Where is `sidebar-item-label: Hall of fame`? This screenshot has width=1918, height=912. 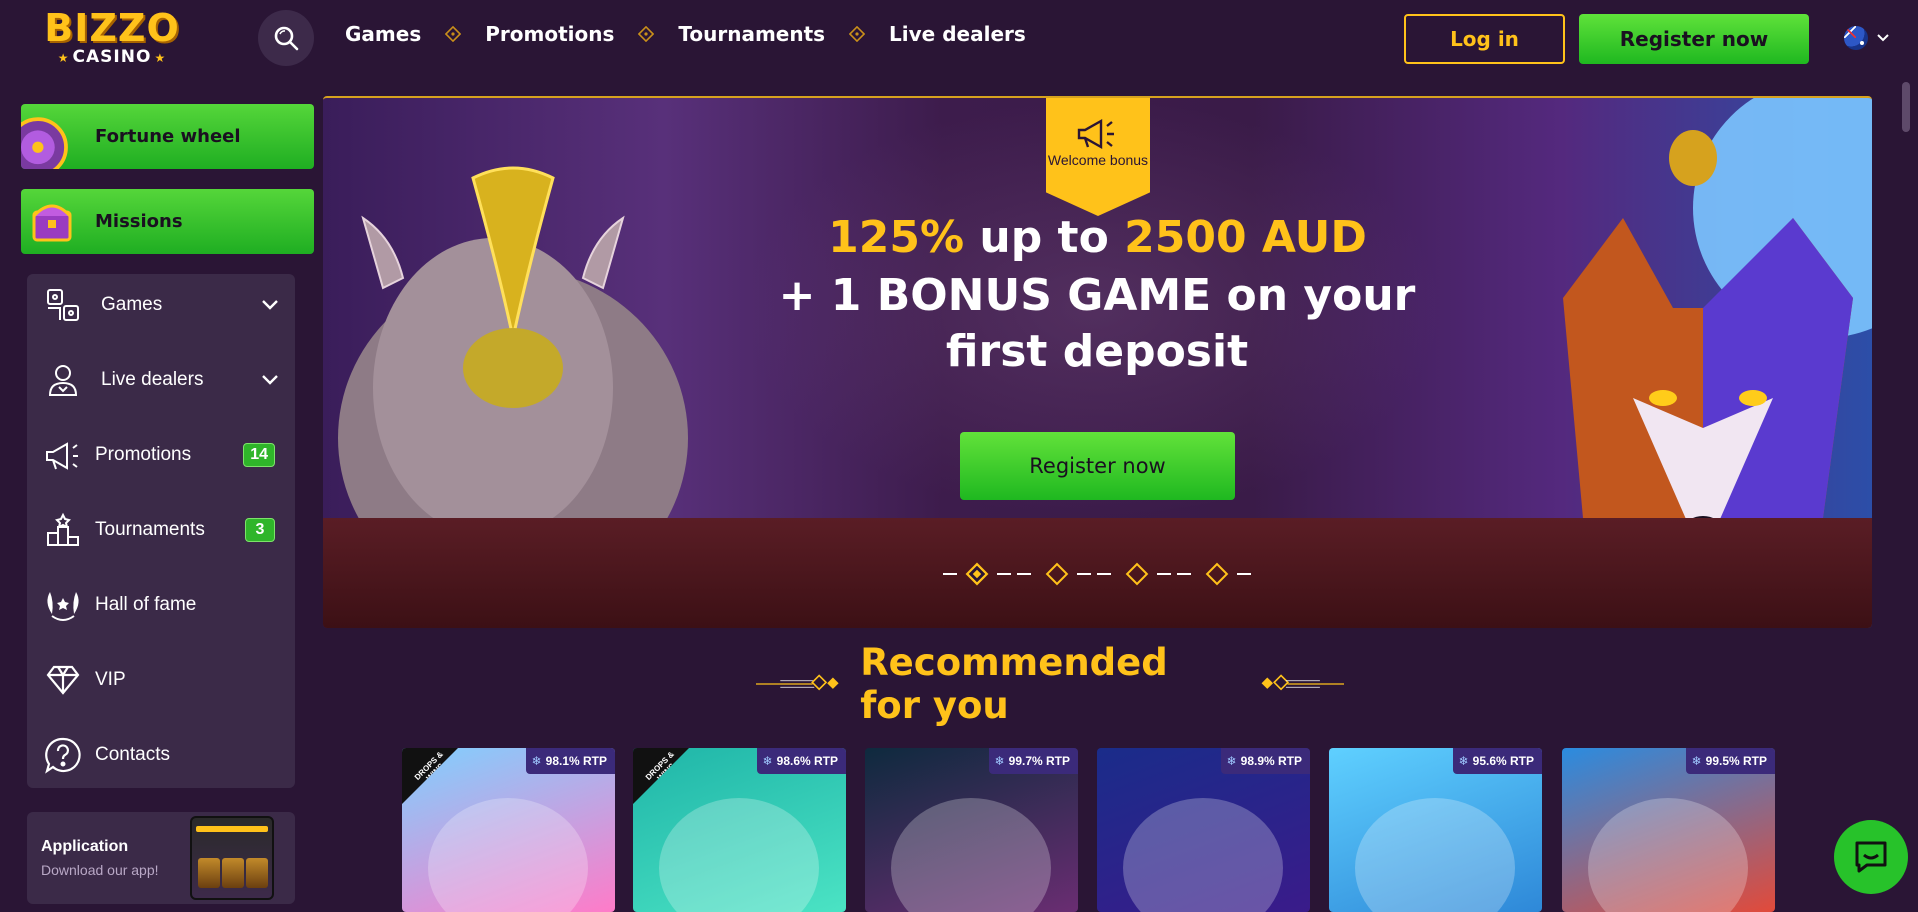 sidebar-item-label: Hall of fame is located at coordinates (146, 604).